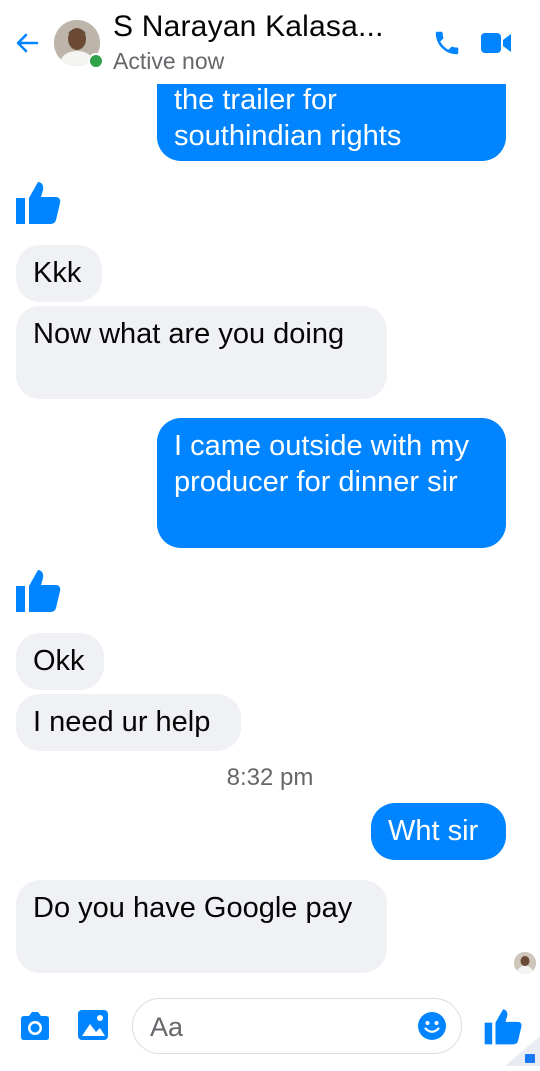  What do you see at coordinates (169, 61) in the screenshot?
I see `active-status-text: Active now` at bounding box center [169, 61].